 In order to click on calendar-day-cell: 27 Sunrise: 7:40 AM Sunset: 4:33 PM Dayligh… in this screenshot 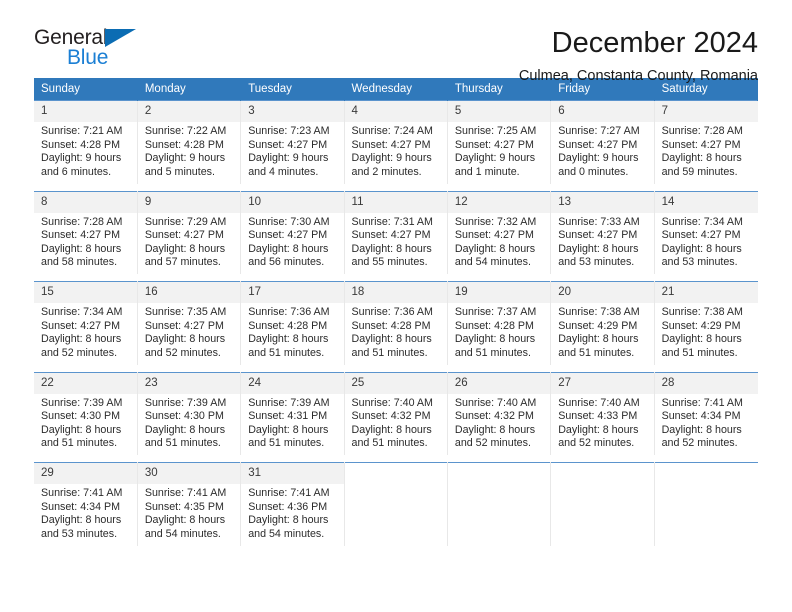, I will do `click(602, 413)`.